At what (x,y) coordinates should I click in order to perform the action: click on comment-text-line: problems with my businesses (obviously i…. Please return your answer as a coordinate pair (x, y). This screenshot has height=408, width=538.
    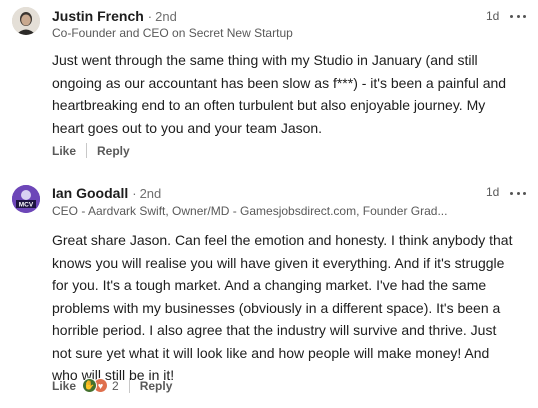
    Looking at the image, I should click on (276, 307).